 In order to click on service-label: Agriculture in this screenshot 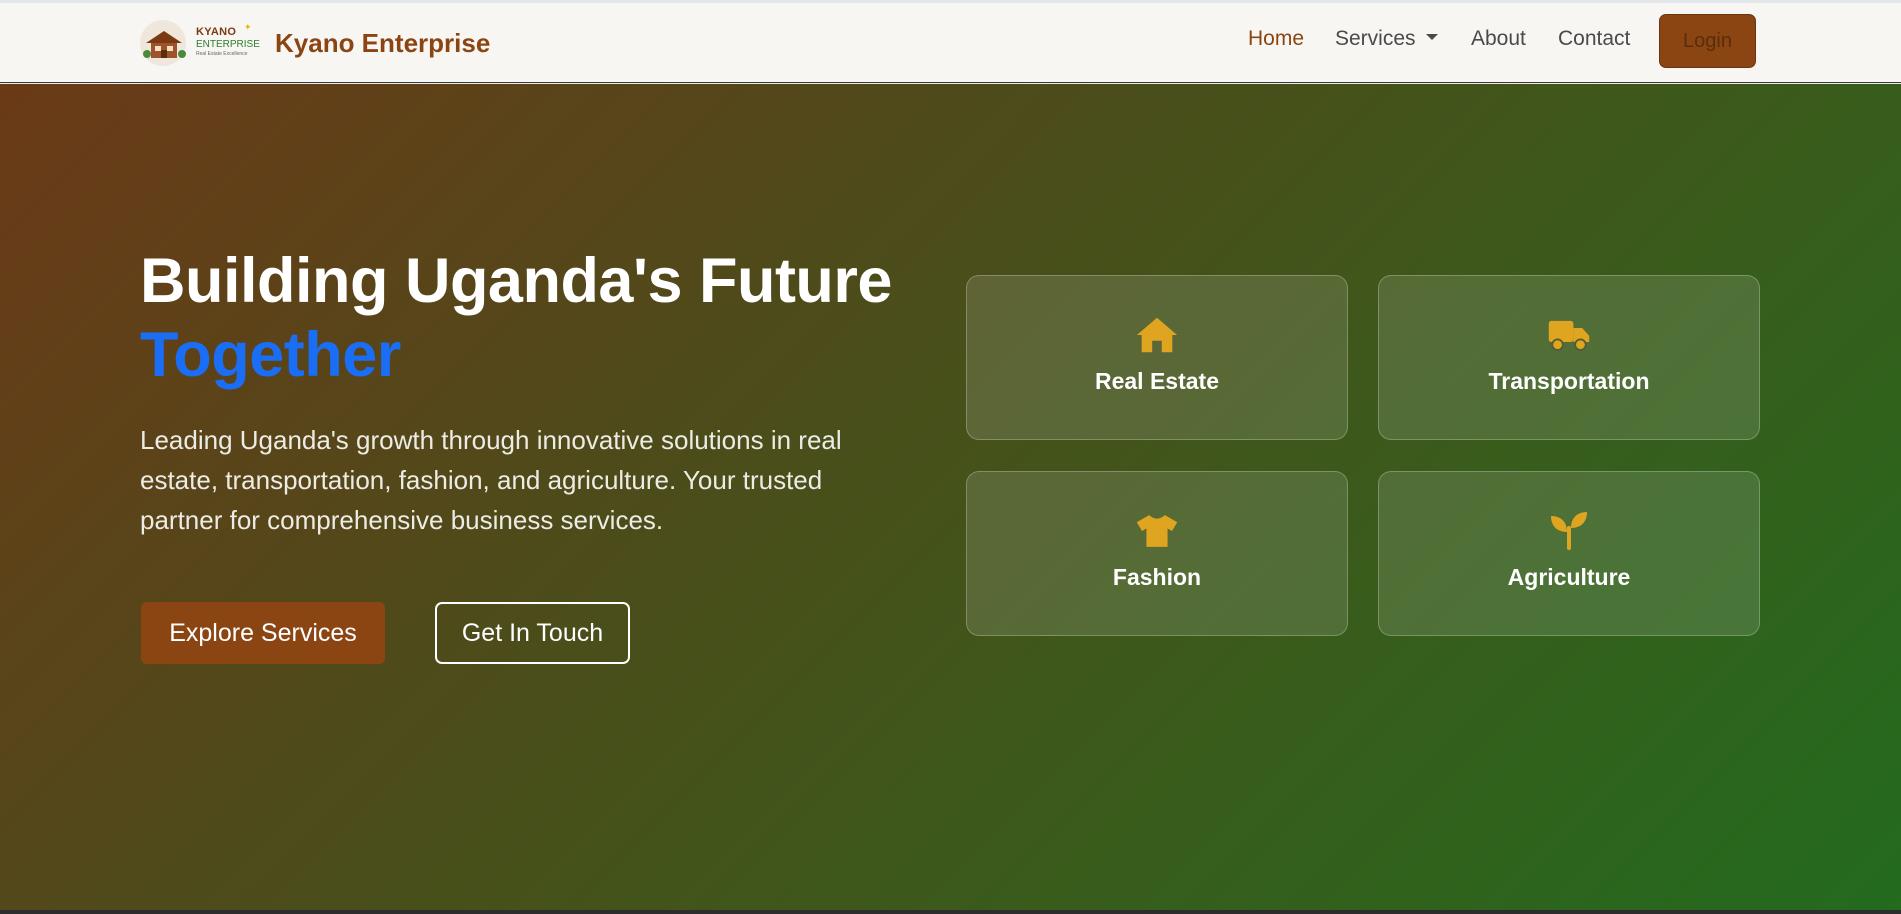, I will do `click(1569, 577)`.